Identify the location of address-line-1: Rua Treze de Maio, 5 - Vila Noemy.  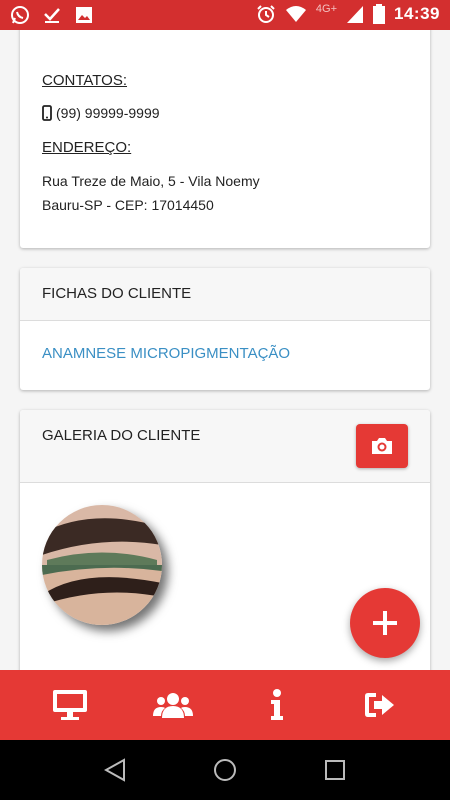
(151, 181).